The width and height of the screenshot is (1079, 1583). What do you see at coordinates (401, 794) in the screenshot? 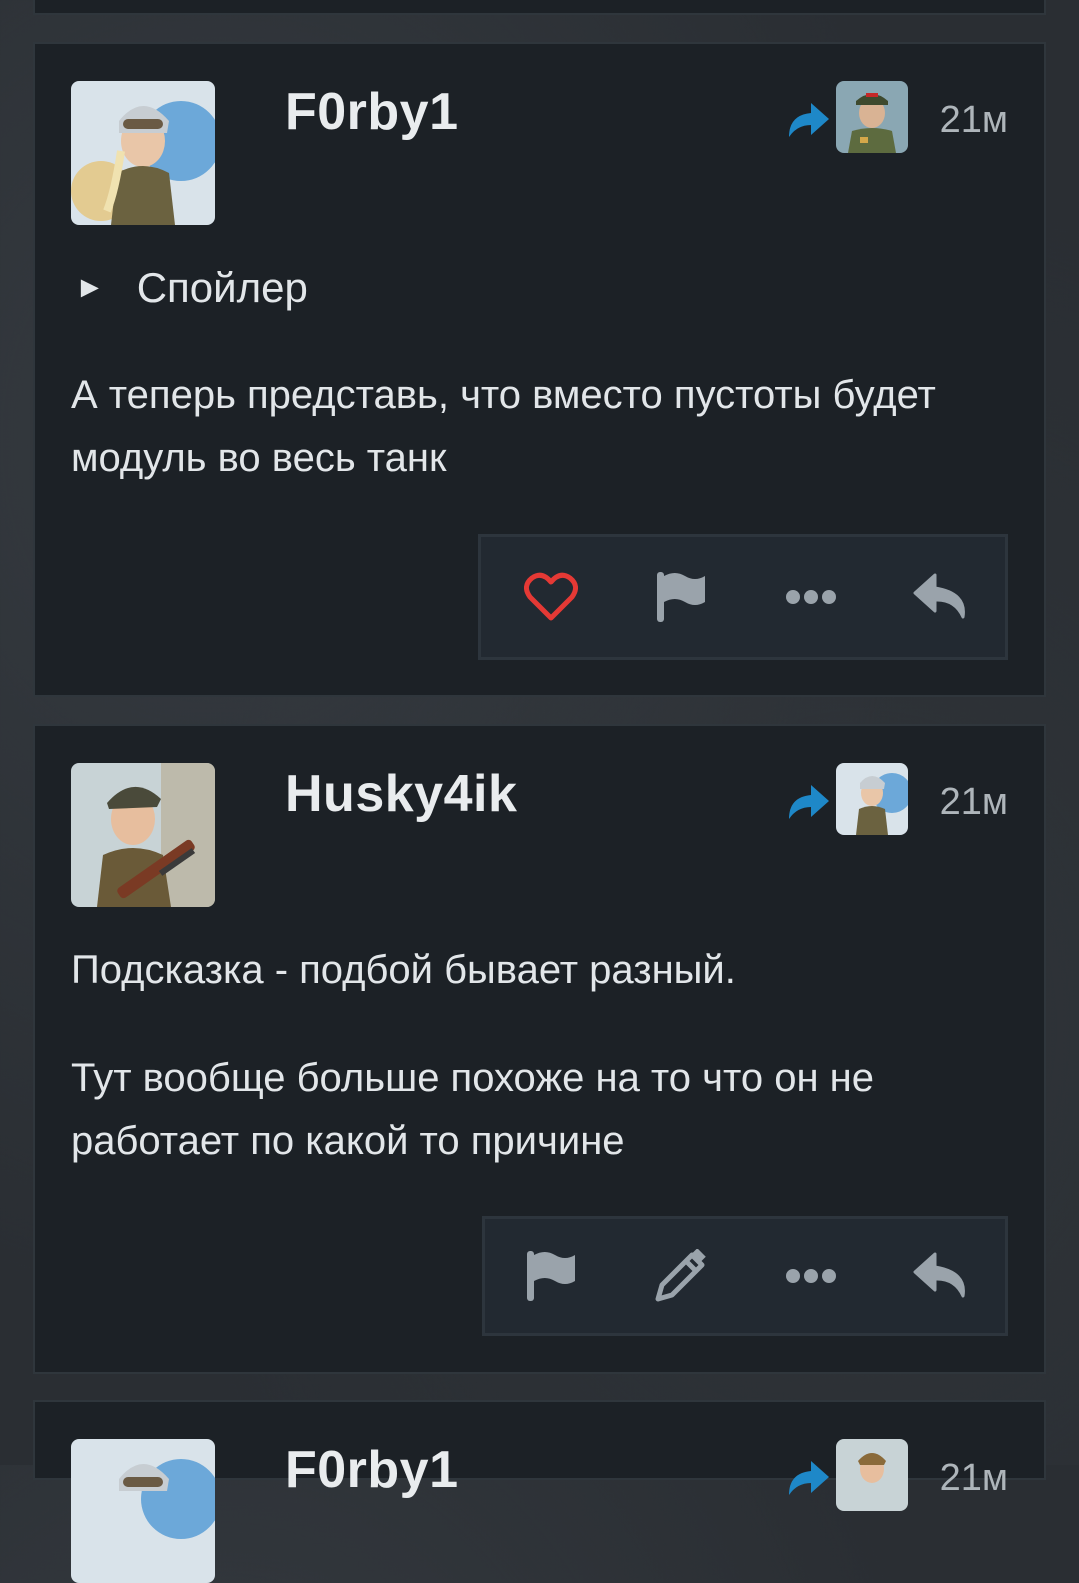
I see `username: Husky4ik` at bounding box center [401, 794].